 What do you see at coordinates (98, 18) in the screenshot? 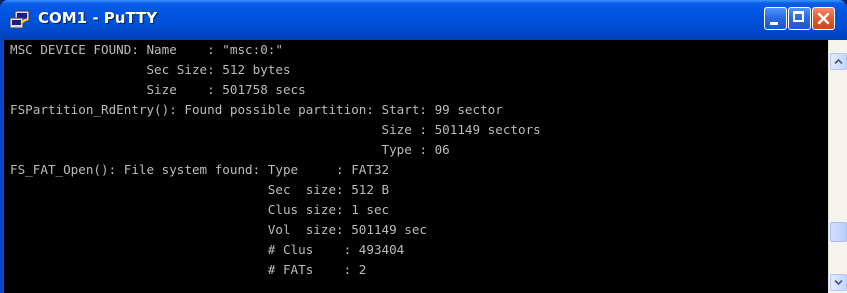
I see `window-title: COM1 - PuTTY` at bounding box center [98, 18].